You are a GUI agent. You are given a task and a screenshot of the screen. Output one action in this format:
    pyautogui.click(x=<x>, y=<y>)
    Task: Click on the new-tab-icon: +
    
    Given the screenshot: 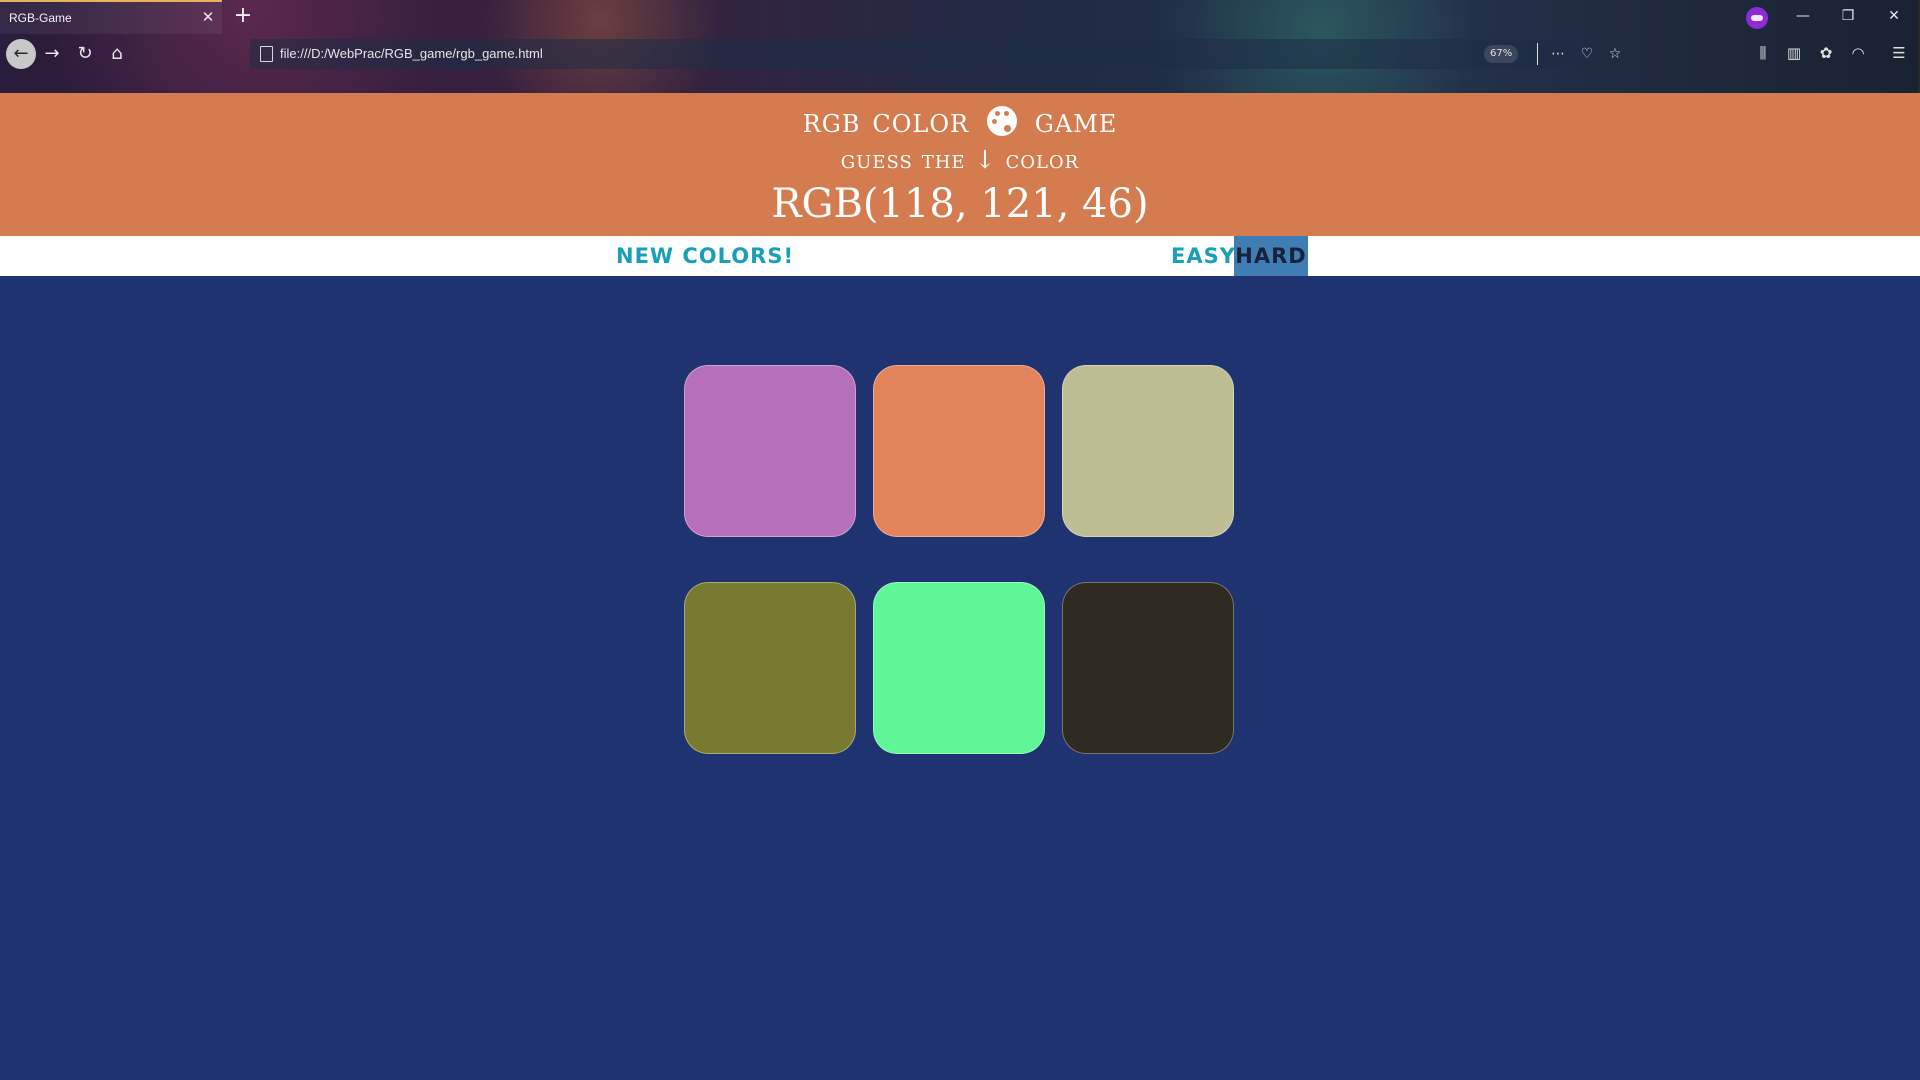 What is the action you would take?
    pyautogui.click(x=243, y=16)
    